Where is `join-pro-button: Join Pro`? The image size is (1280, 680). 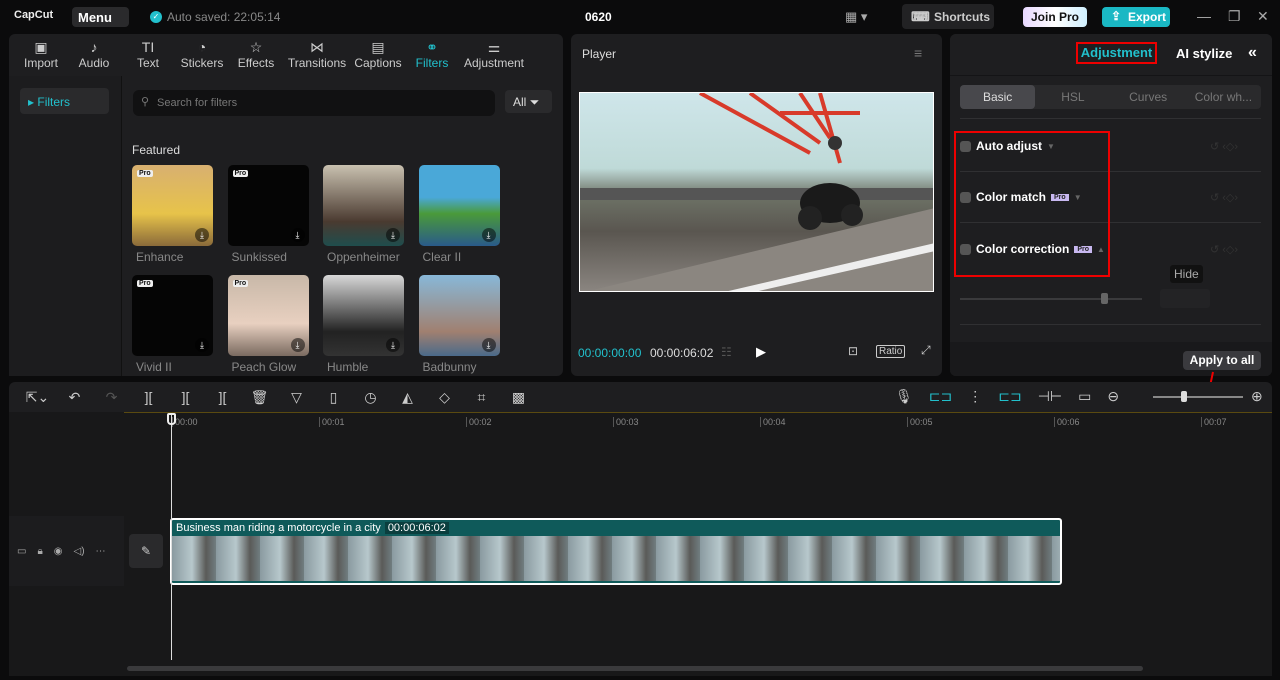
join-pro-button: Join Pro is located at coordinates (1055, 17).